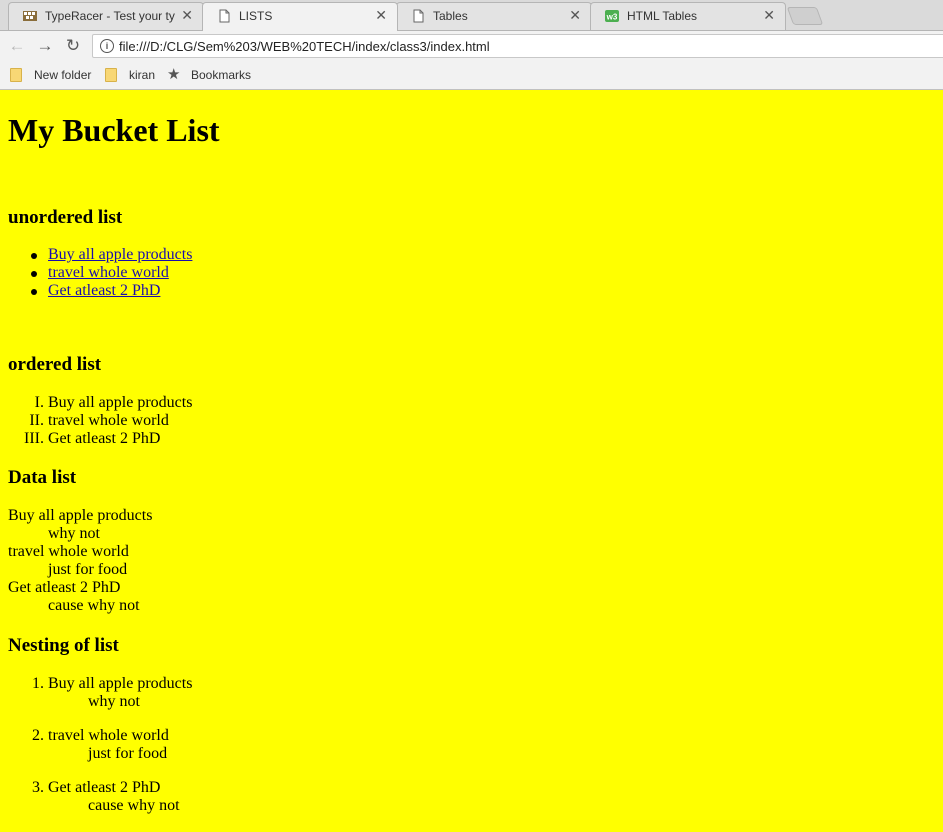 The width and height of the screenshot is (943, 832). Describe the element at coordinates (80, 515) in the screenshot. I see `definition-term: Buy all apple products` at that location.